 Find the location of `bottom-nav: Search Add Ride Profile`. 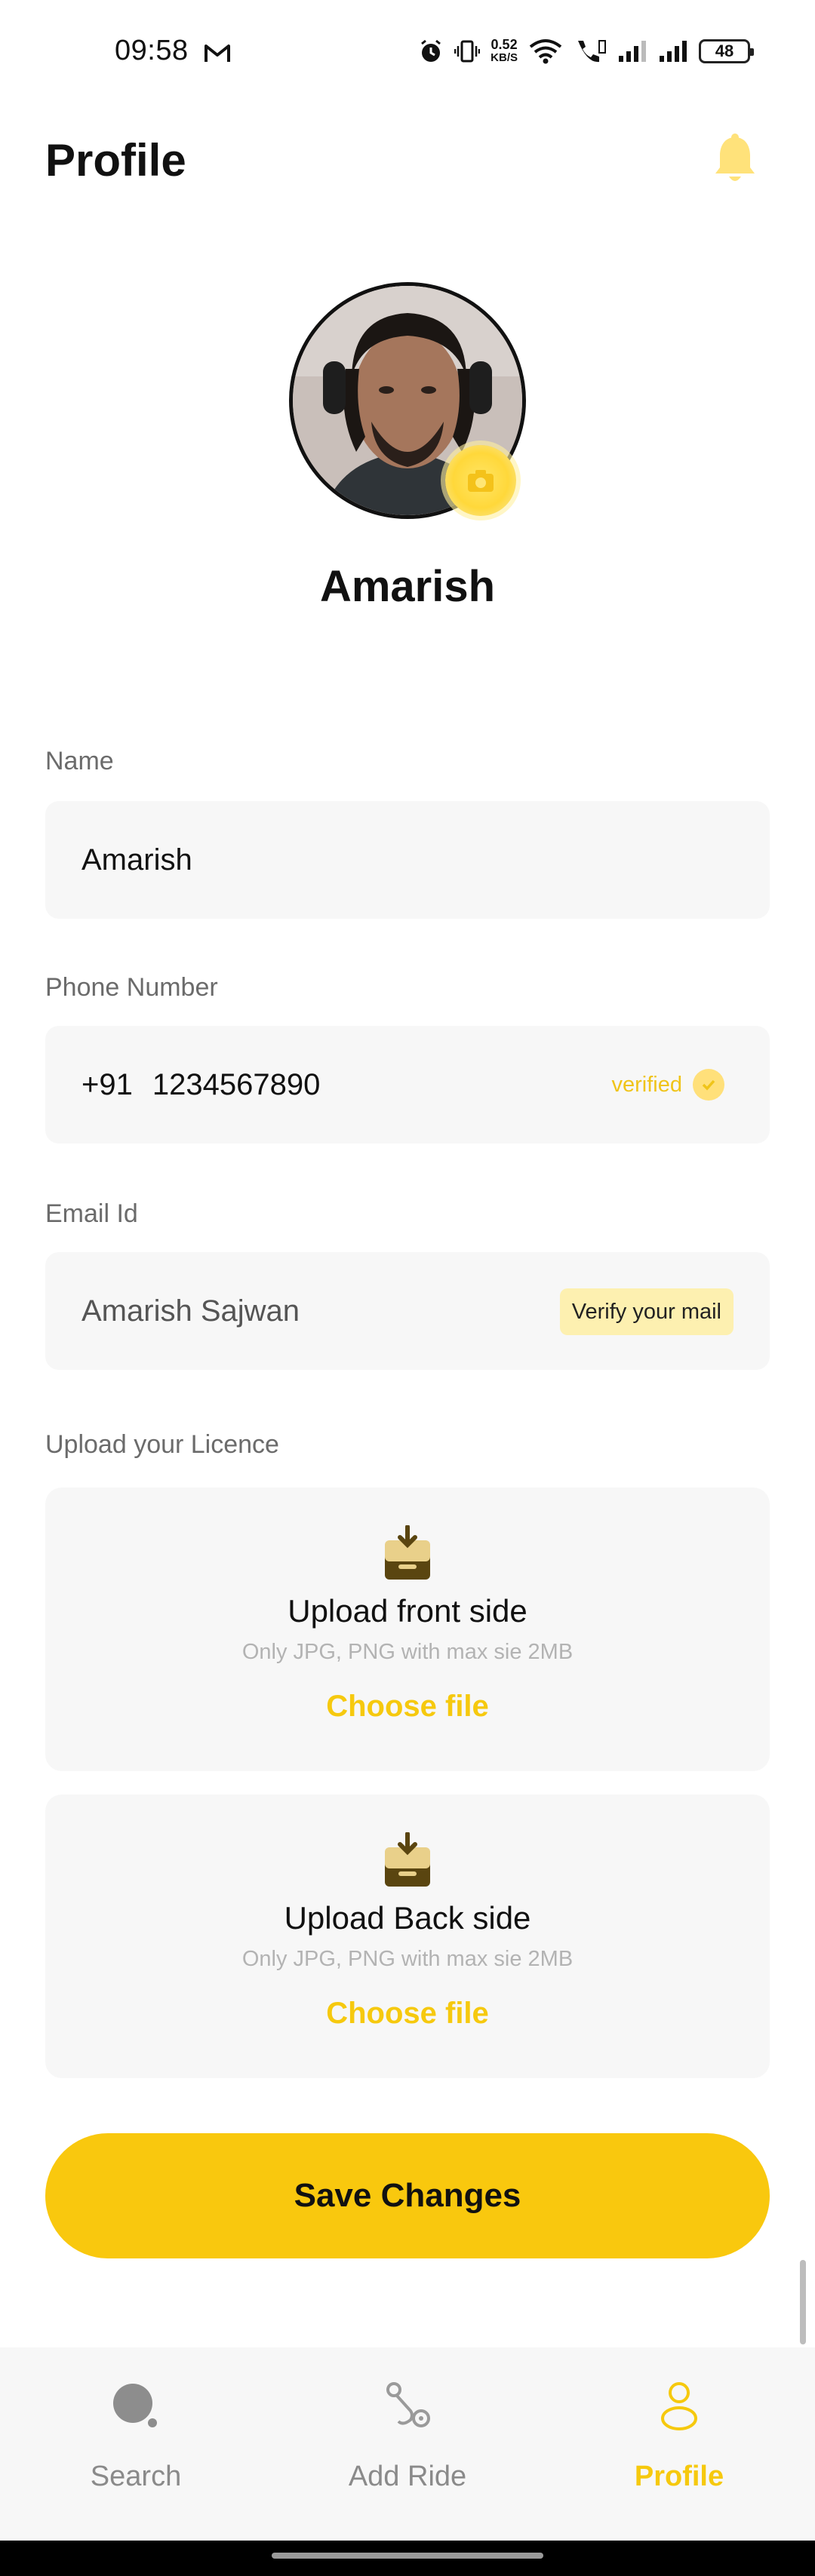

bottom-nav: Search Add Ride Profile is located at coordinates (407, 2444).